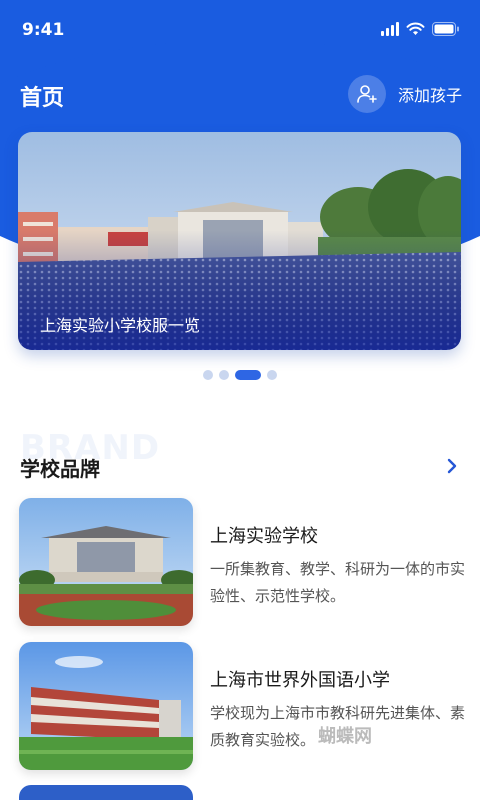  What do you see at coordinates (429, 95) in the screenshot?
I see `add-child-label: 添加孩子` at bounding box center [429, 95].